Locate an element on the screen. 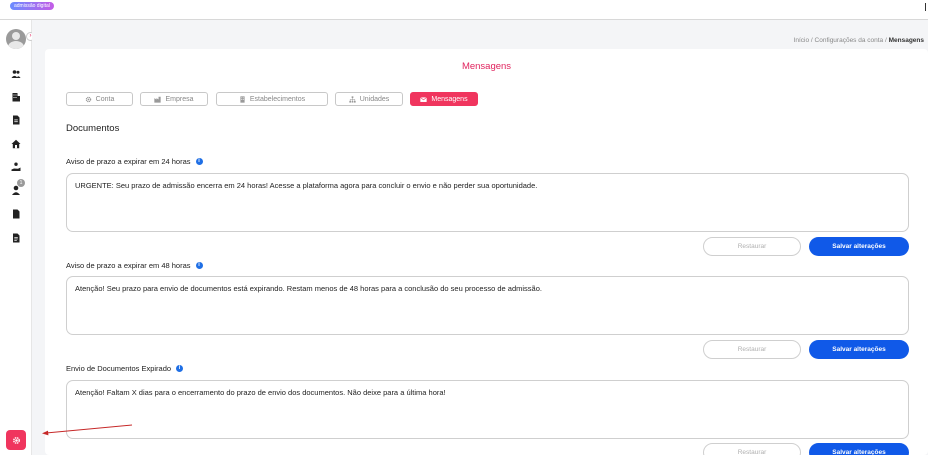  home-icon is located at coordinates (16, 144).